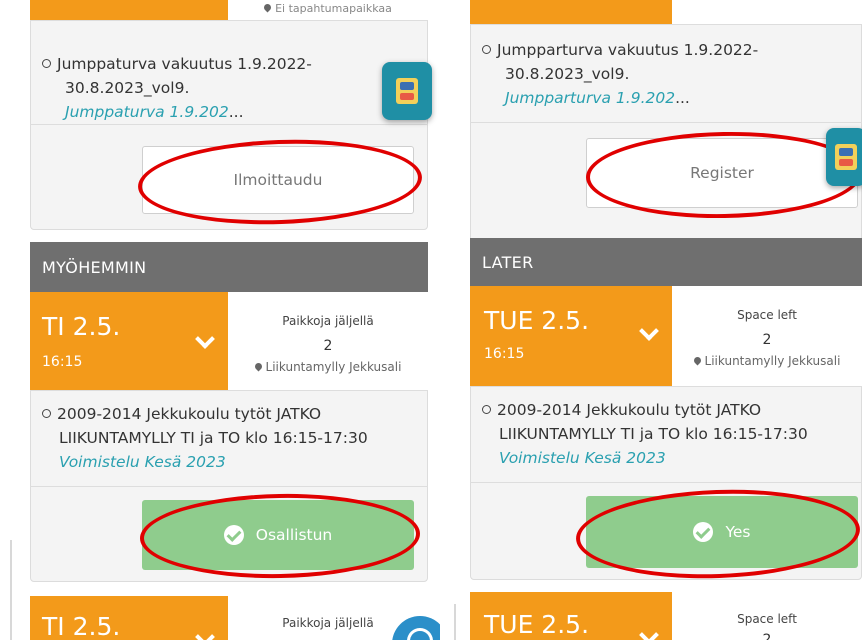 Image resolution: width=862 pixels, height=640 pixels. I want to click on section-header-later: MYÖHEMMIN, so click(229, 267).